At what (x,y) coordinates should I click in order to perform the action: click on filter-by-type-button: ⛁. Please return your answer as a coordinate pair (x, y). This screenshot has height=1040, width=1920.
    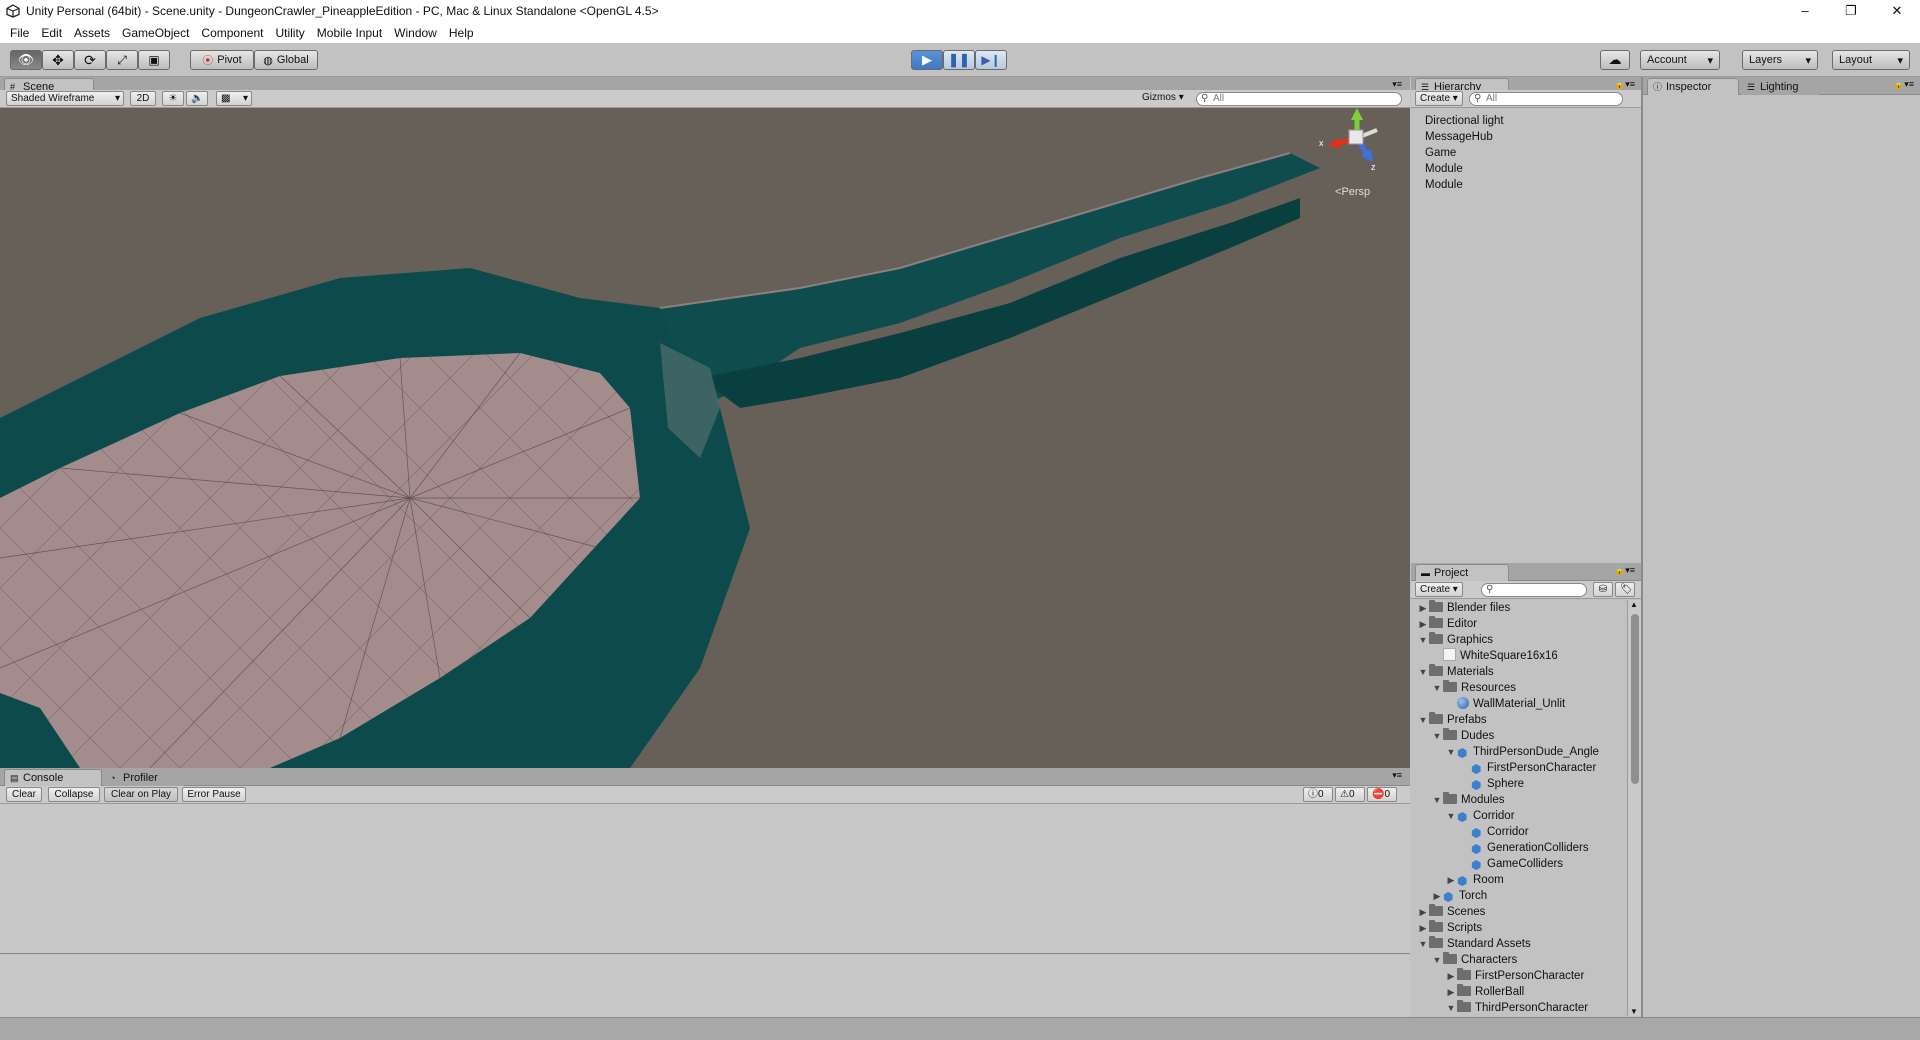
    Looking at the image, I should click on (1603, 589).